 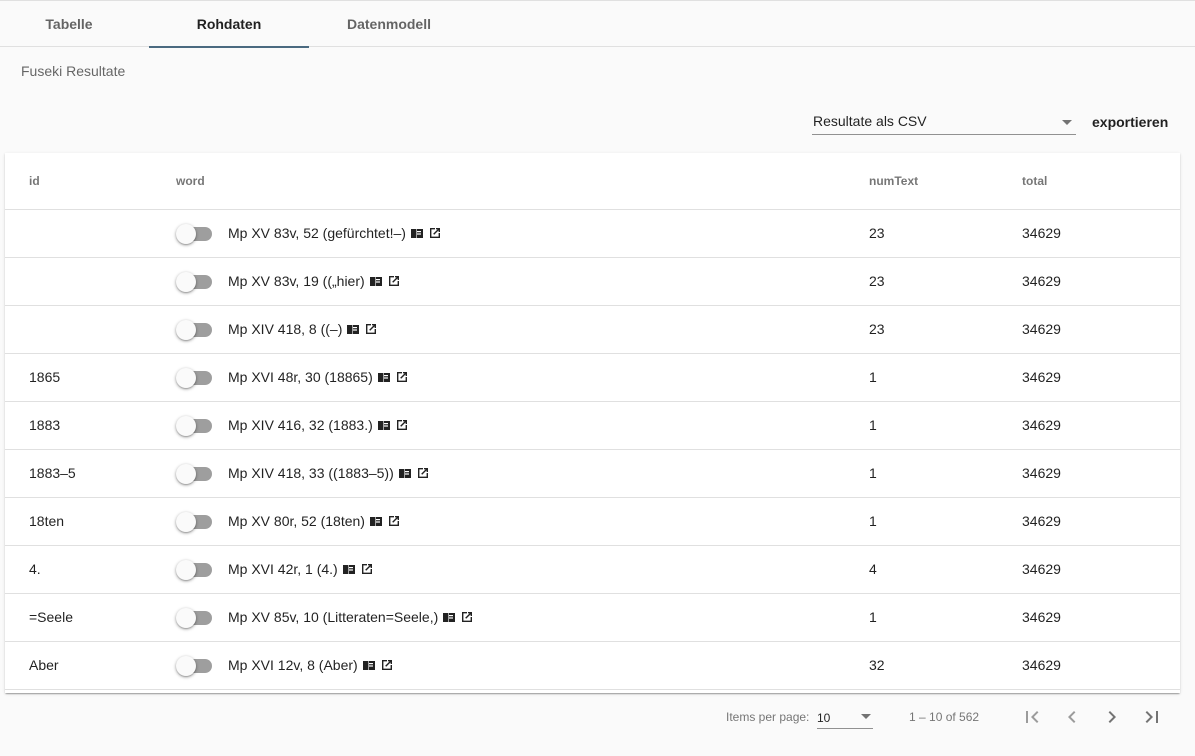 I want to click on cell-numtext: 23, so click(x=945, y=281).